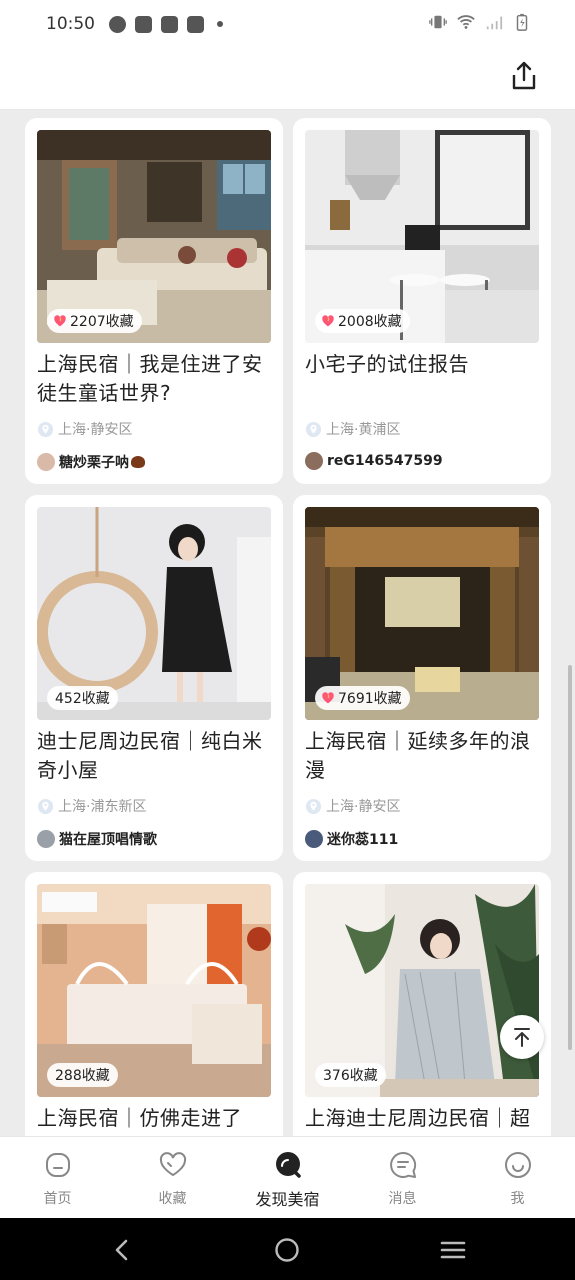 Image resolution: width=575 pixels, height=1280 pixels. I want to click on card-author: 糖炒栗子呐, so click(91, 462).